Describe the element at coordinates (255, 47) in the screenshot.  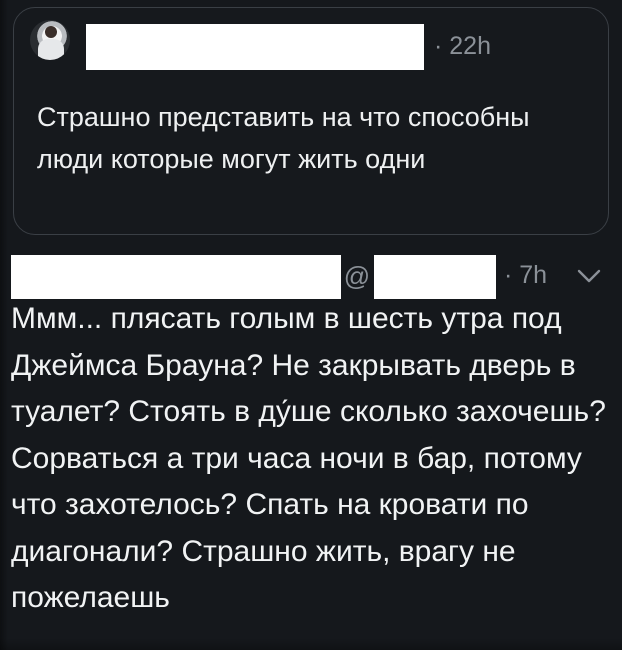
I see `redacted-quoted-username` at that location.